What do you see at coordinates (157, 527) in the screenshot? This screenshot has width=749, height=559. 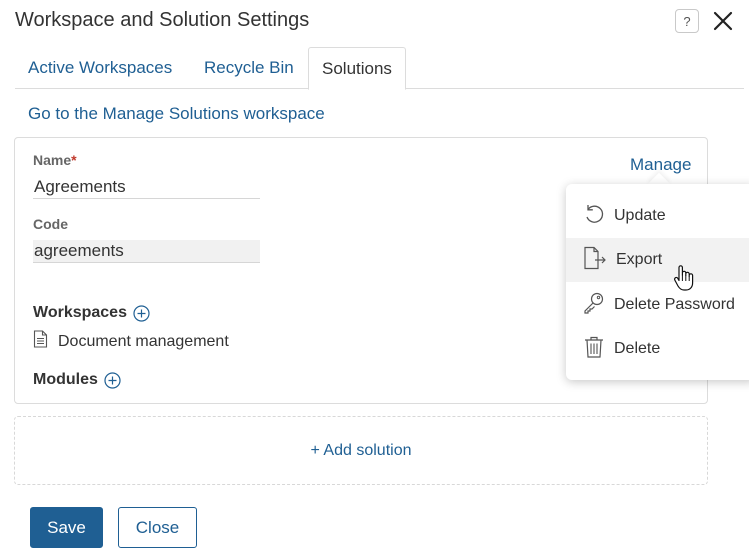 I see `close-button: Close` at bounding box center [157, 527].